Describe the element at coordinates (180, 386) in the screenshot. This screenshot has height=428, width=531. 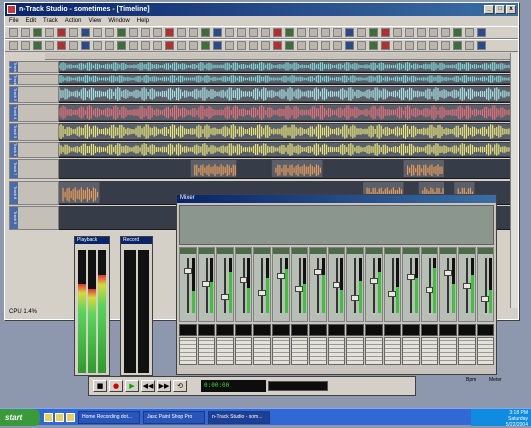
I see `loop-button: ⟲` at that location.